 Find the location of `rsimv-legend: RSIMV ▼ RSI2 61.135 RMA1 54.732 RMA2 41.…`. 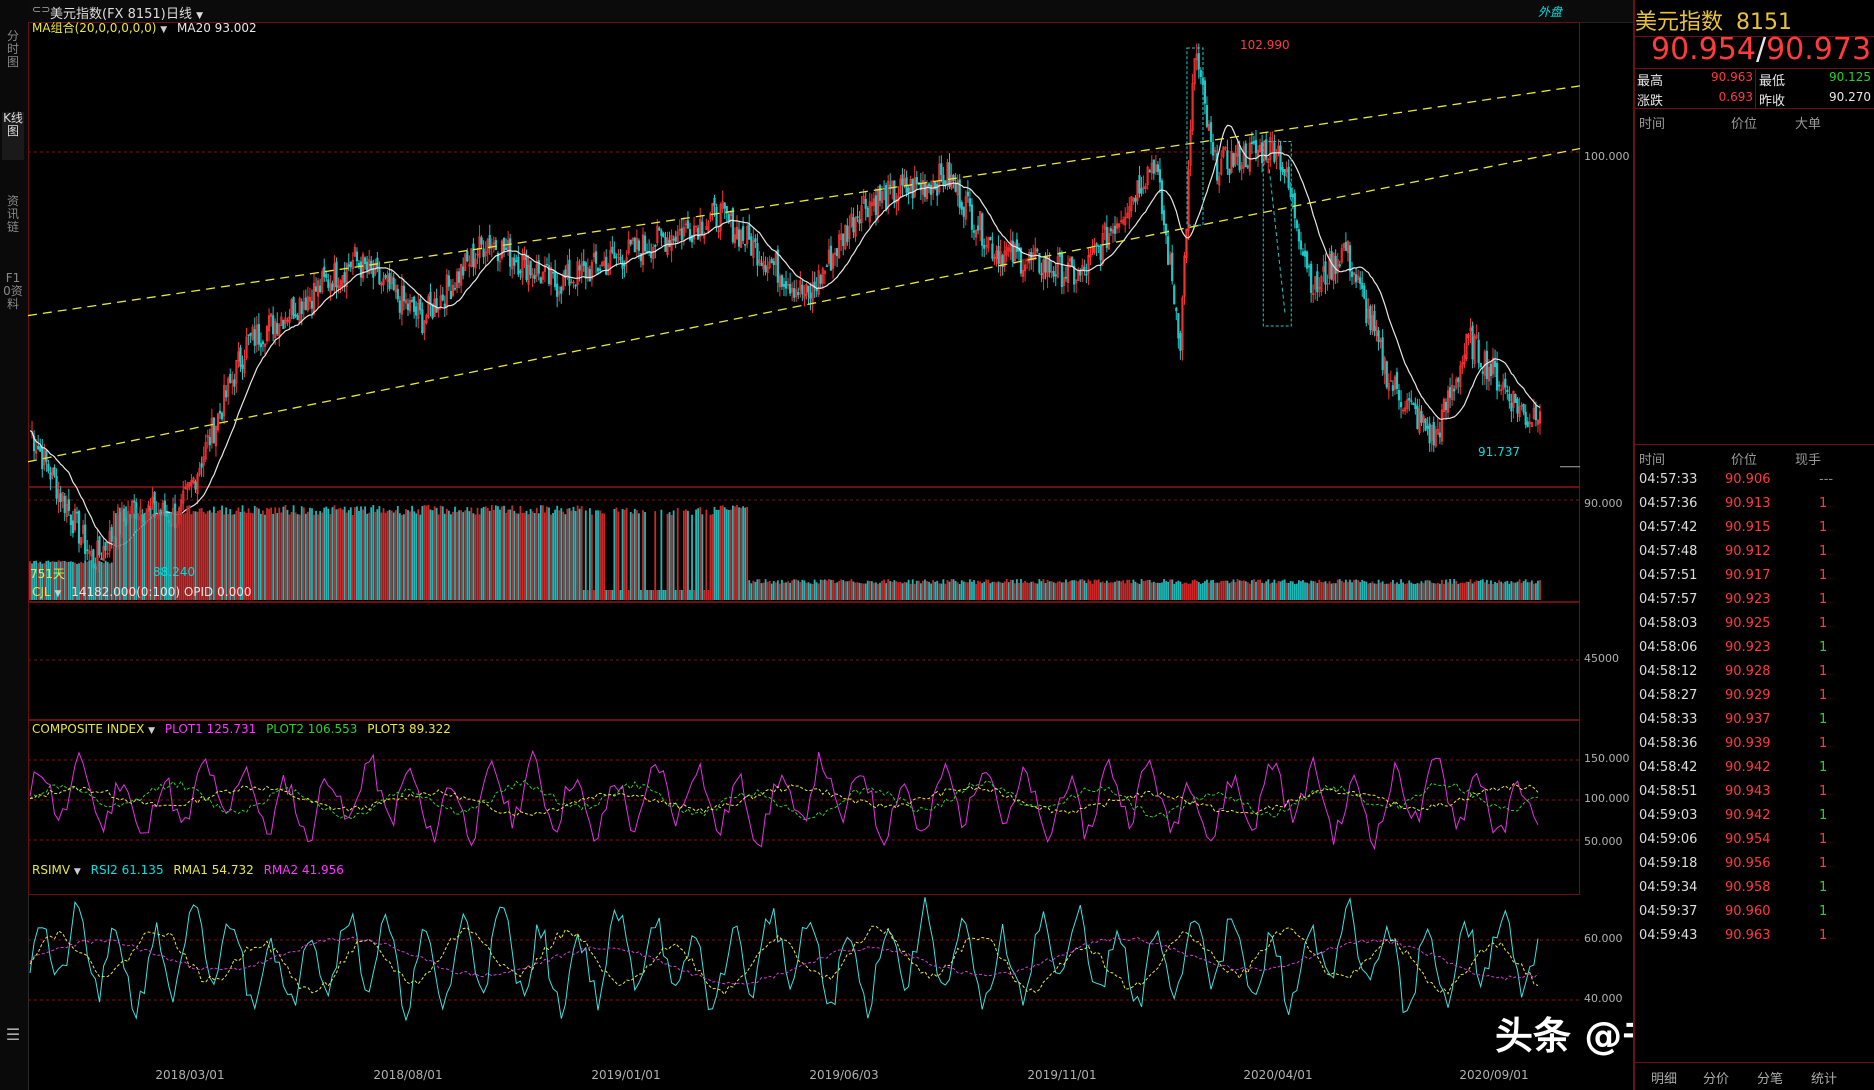

rsimv-legend: RSIMV ▼ RSI2 61.135 RMA1 54.732 RMA2 41.… is located at coordinates (188, 870).